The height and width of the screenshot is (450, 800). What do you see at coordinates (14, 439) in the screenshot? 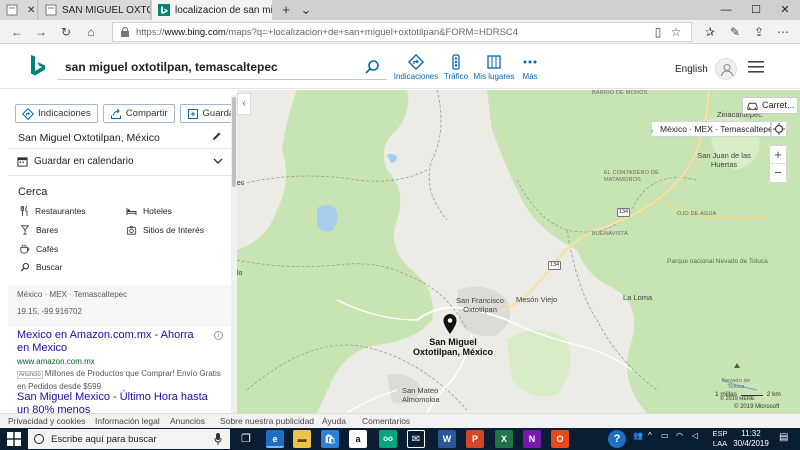
I see `windows-start-icon` at bounding box center [14, 439].